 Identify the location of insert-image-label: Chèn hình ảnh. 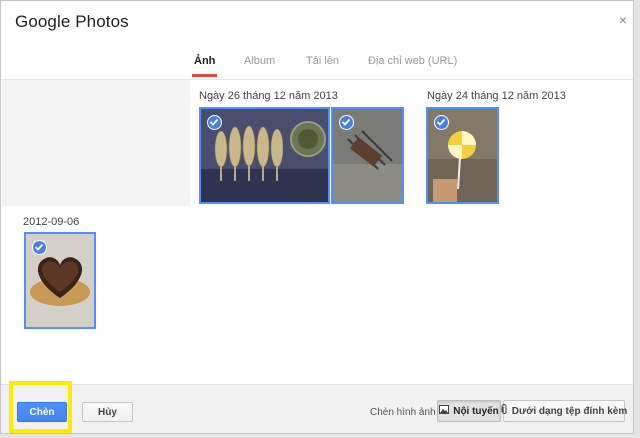
(403, 412).